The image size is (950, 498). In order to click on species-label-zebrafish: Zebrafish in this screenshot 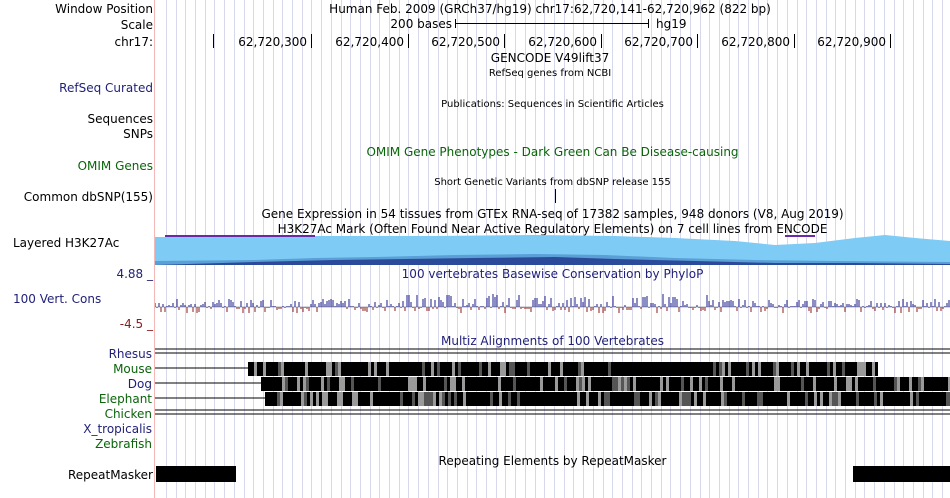, I will do `click(76, 444)`.